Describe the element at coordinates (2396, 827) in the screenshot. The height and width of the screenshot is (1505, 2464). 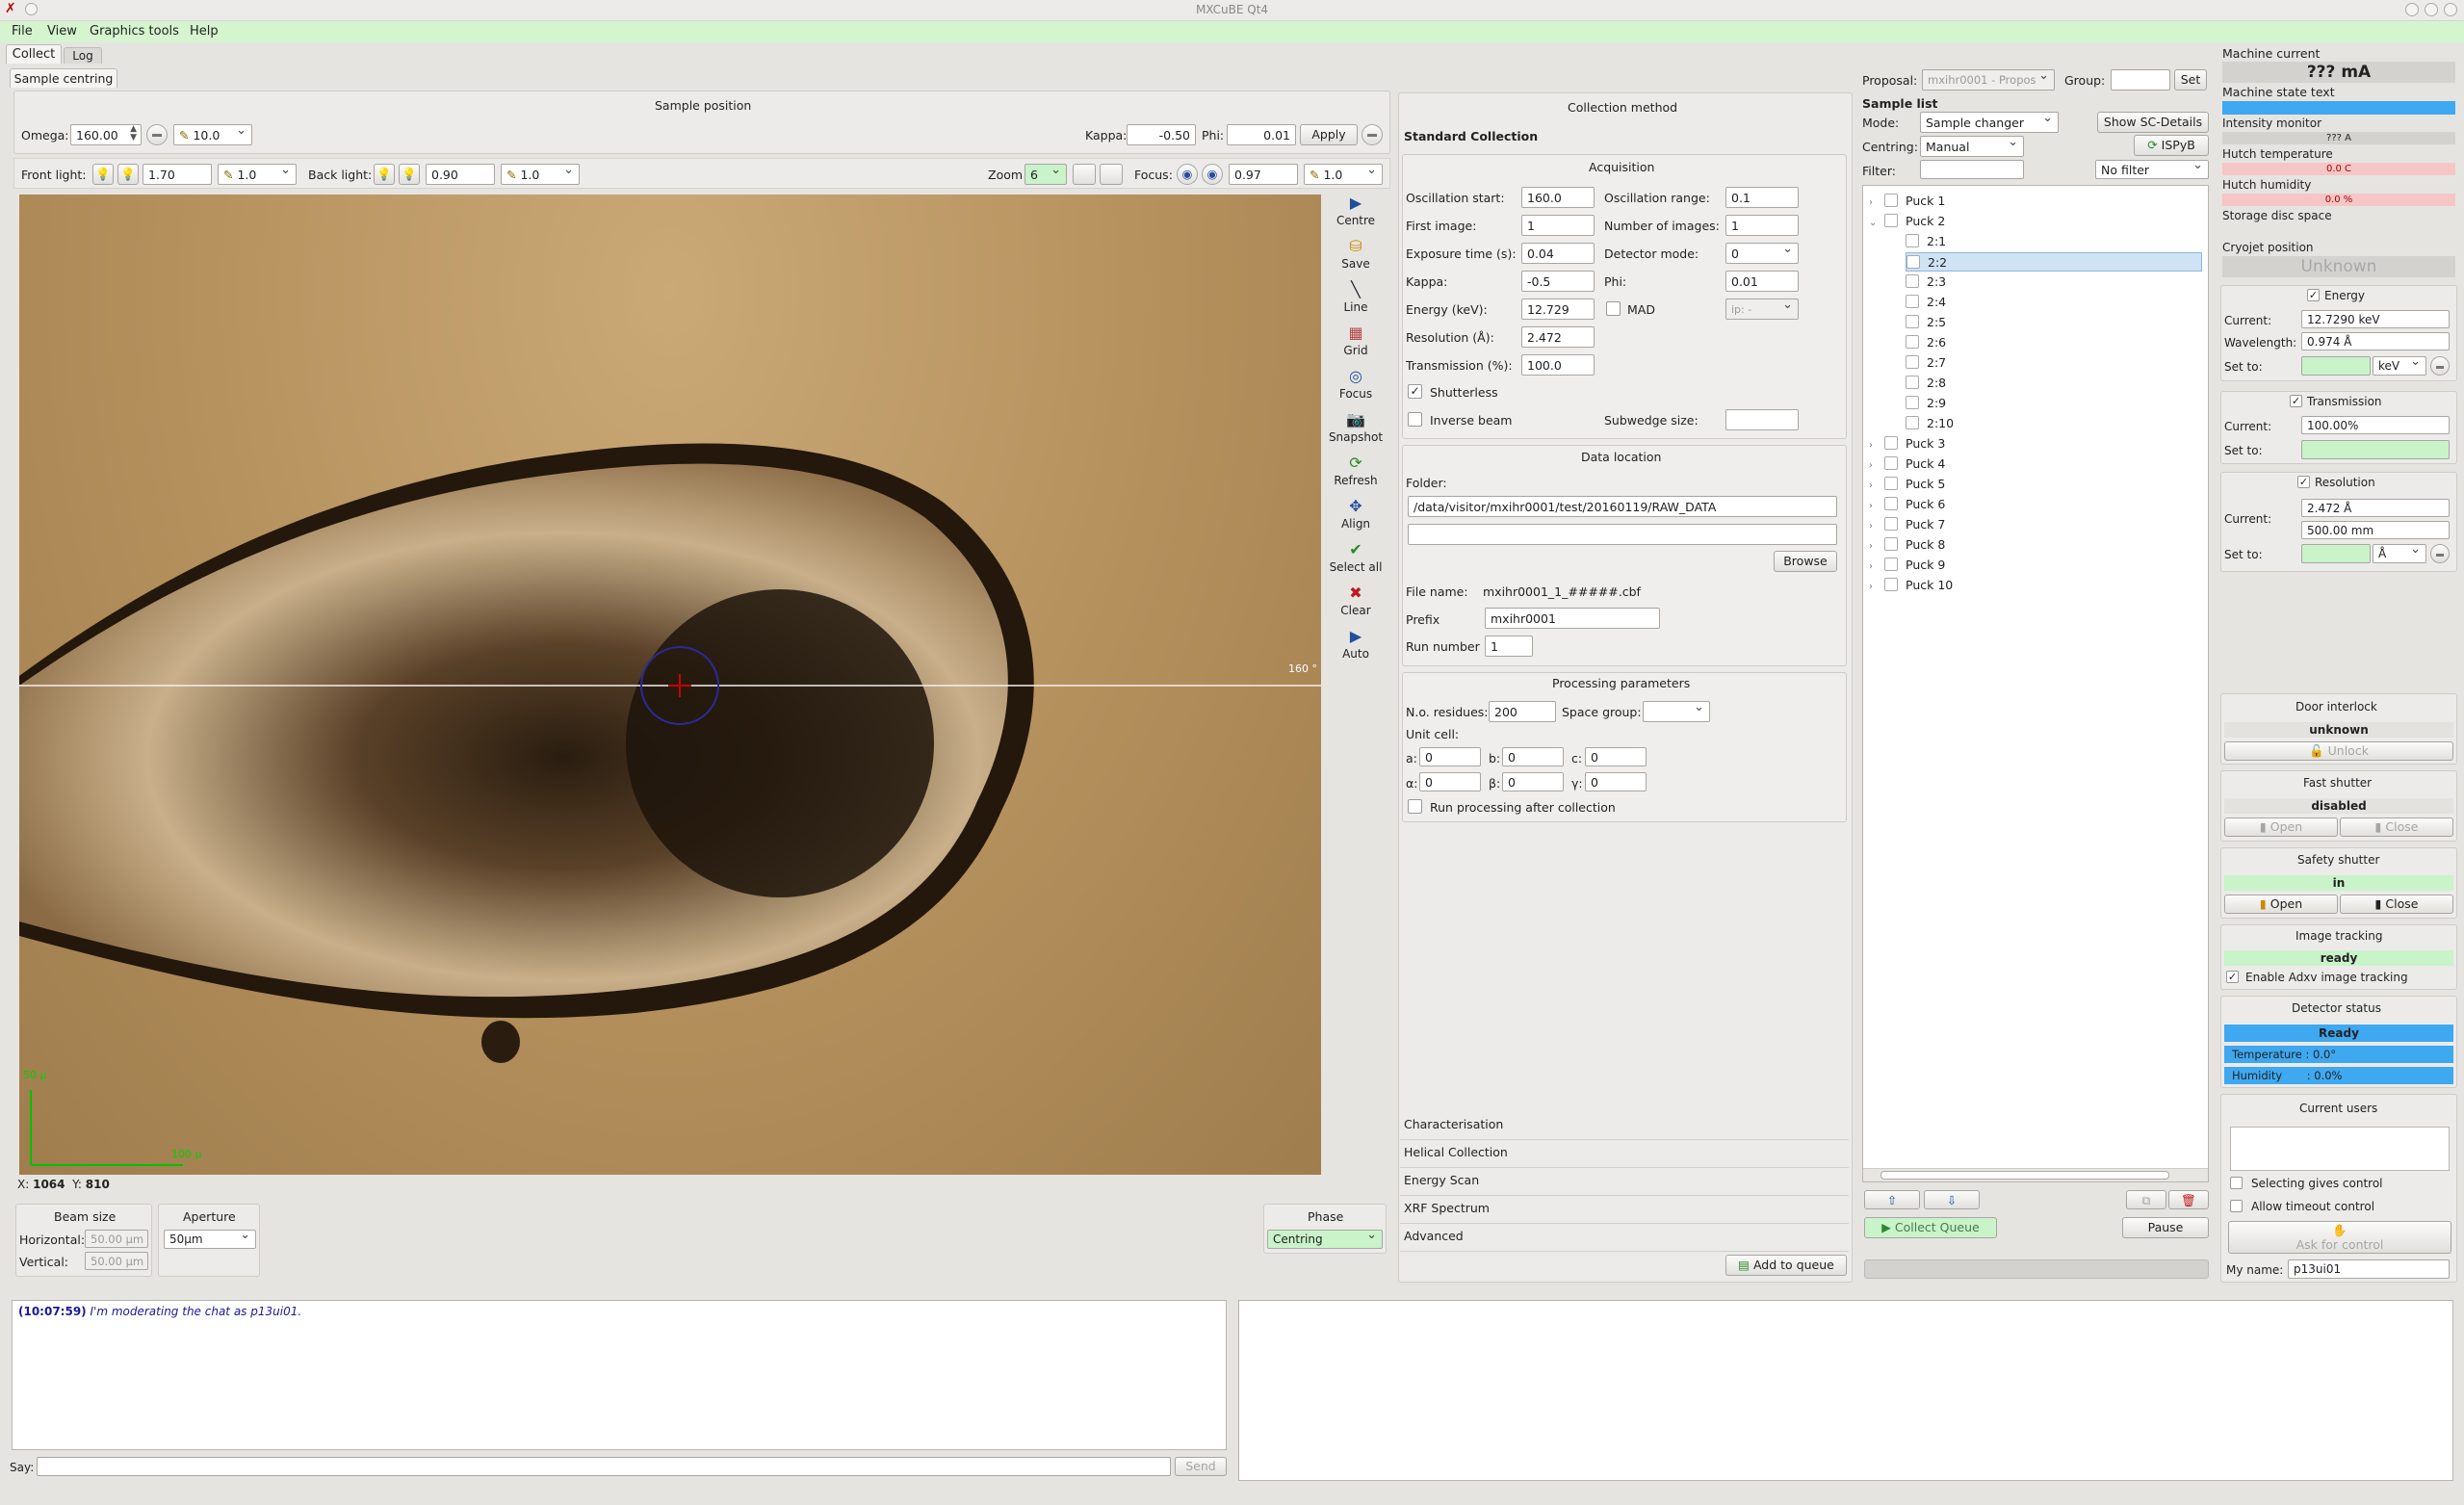
I see `fast-shutter-close-button: ▮ Close` at that location.